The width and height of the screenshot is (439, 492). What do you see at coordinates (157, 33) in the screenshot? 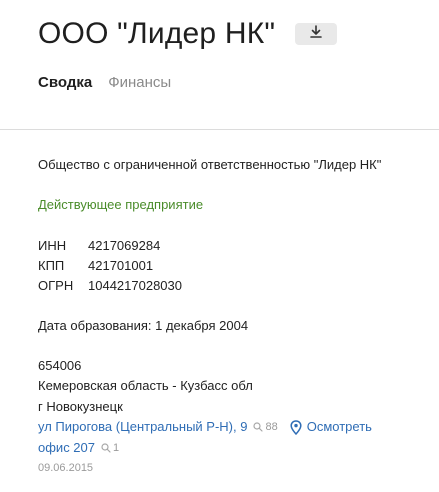
I see `page-title: ООО "Лидер НК"` at bounding box center [157, 33].